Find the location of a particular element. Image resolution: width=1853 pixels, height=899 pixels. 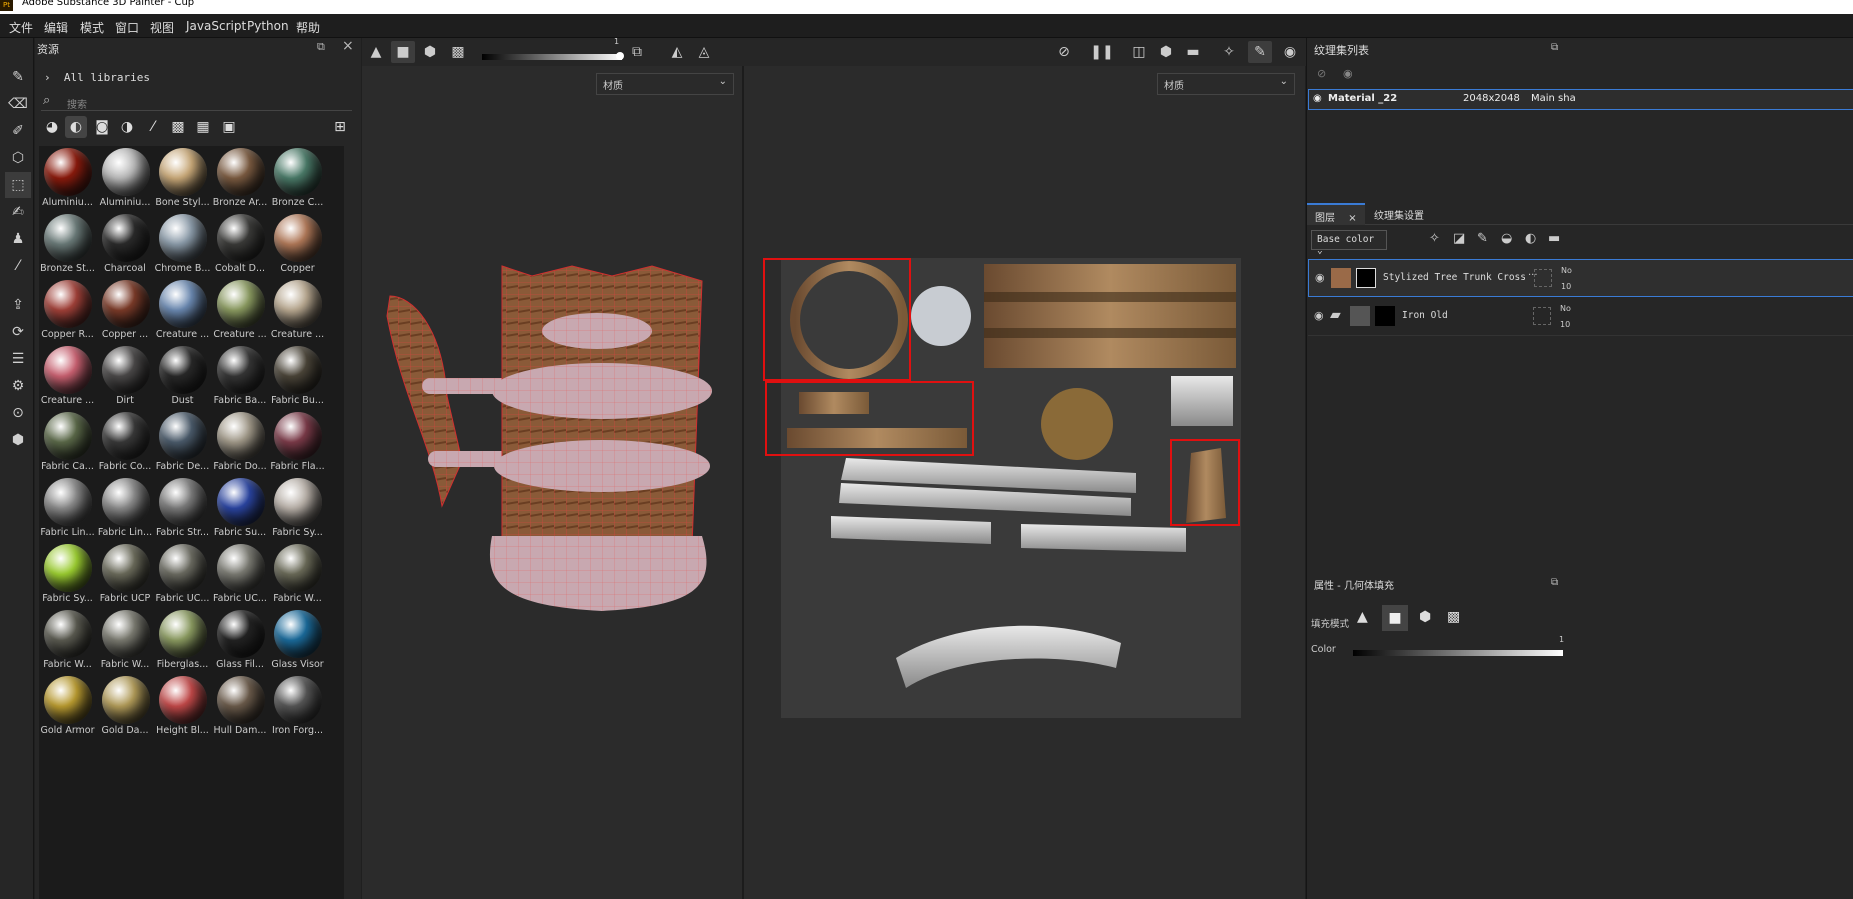

menu-file: 文件 is located at coordinates (21, 27).